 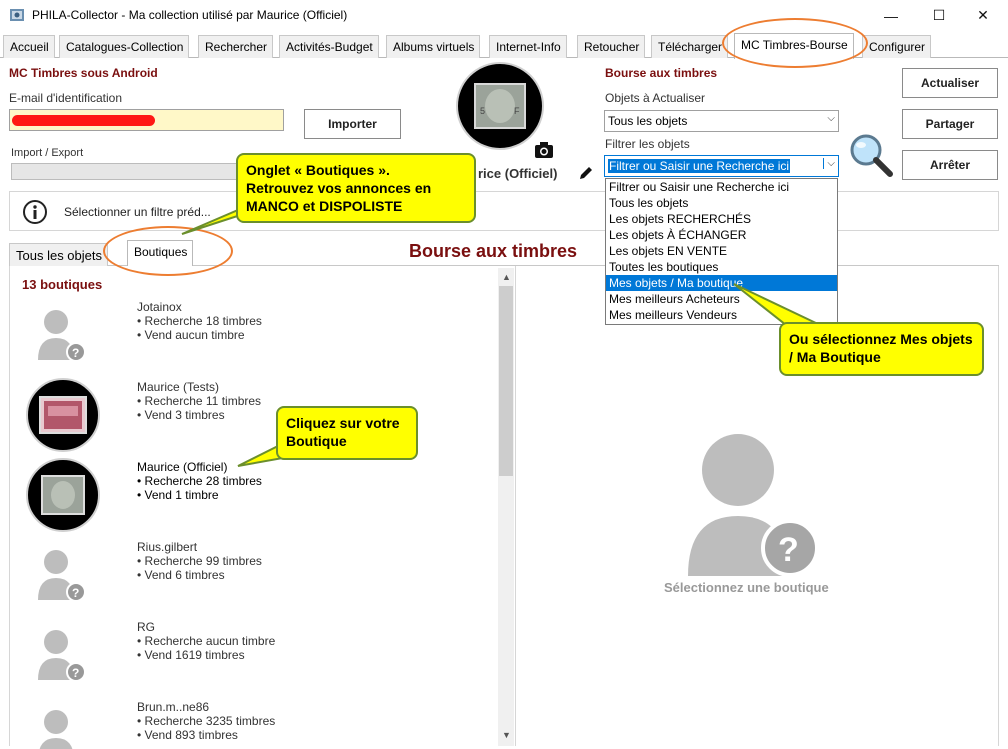 What do you see at coordinates (721, 235) in the screenshot?
I see `dropdown-option: Les objets À ÉCHANGER` at bounding box center [721, 235].